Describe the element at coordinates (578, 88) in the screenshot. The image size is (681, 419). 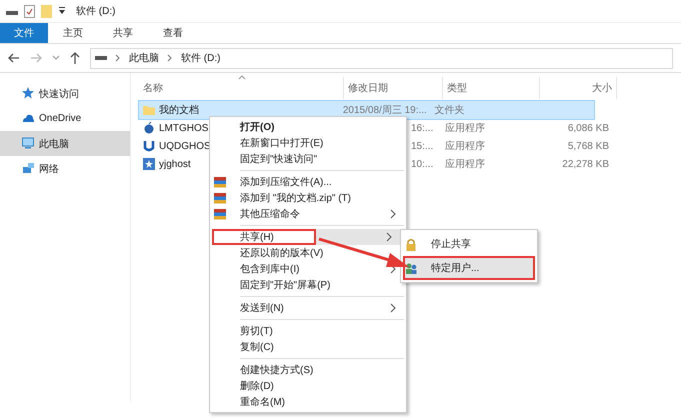
I see `column-header: 大小` at that location.